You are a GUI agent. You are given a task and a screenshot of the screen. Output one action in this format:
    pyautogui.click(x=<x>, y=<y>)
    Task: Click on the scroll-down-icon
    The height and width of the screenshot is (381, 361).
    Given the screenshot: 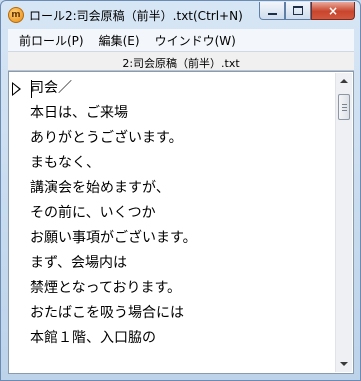 What is the action you would take?
    pyautogui.click(x=344, y=364)
    